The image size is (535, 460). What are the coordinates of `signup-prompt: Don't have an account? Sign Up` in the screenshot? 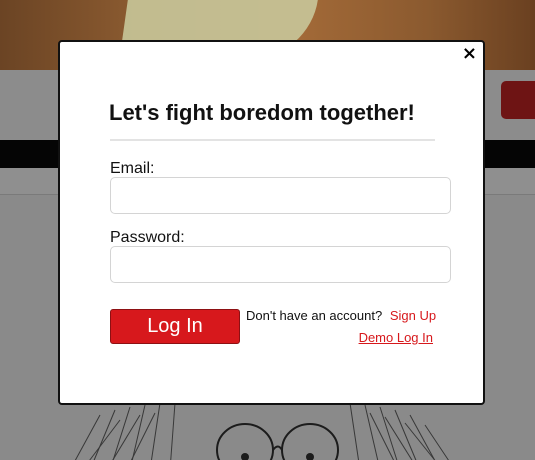 It's located at (341, 315).